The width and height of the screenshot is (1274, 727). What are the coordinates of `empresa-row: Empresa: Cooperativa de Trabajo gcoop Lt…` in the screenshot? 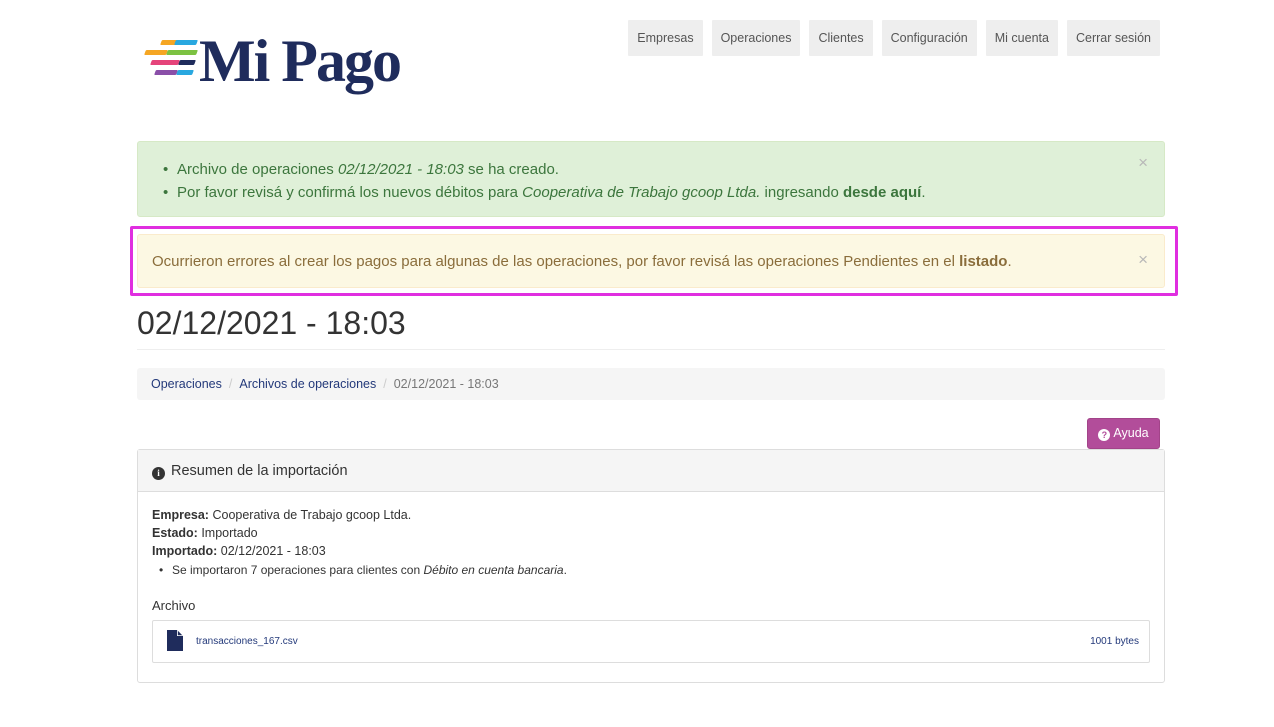 It's located at (651, 515).